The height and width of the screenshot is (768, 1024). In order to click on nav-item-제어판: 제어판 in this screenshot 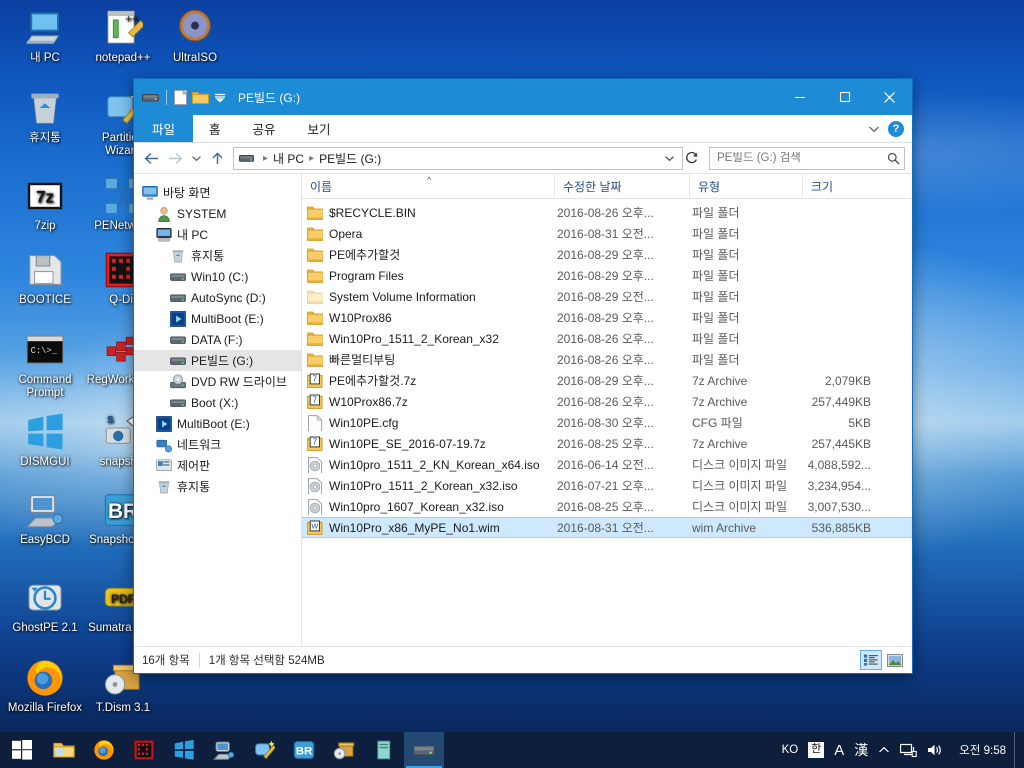, I will do `click(217, 465)`.